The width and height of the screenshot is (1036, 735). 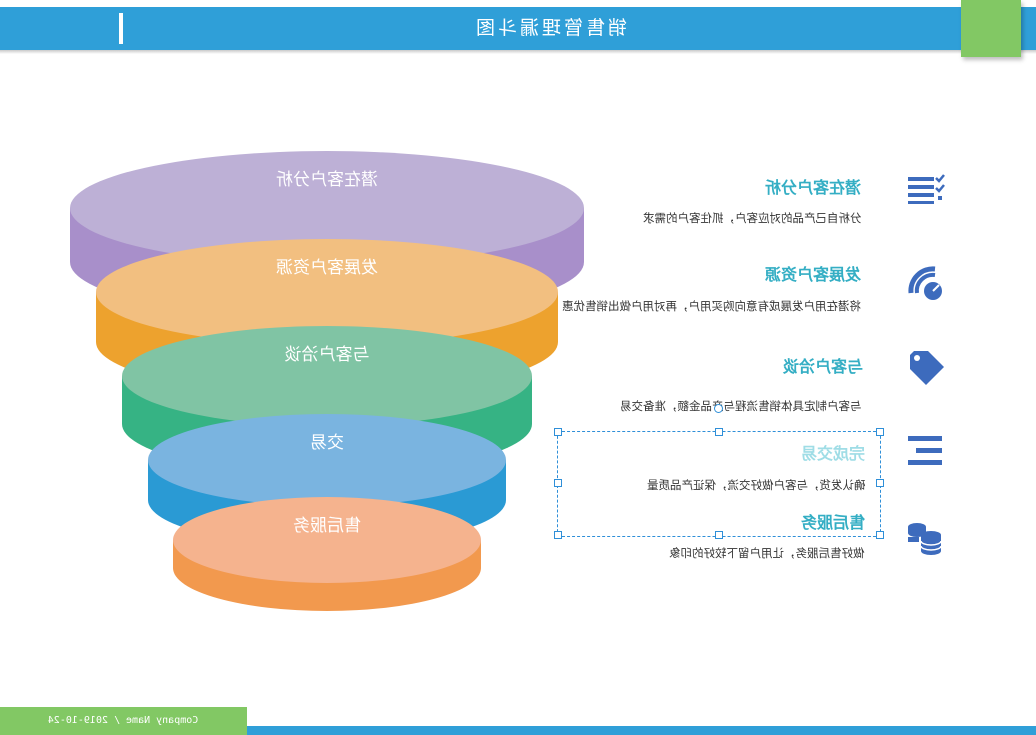 What do you see at coordinates (558, 432) in the screenshot?
I see `resize-handle-top-left` at bounding box center [558, 432].